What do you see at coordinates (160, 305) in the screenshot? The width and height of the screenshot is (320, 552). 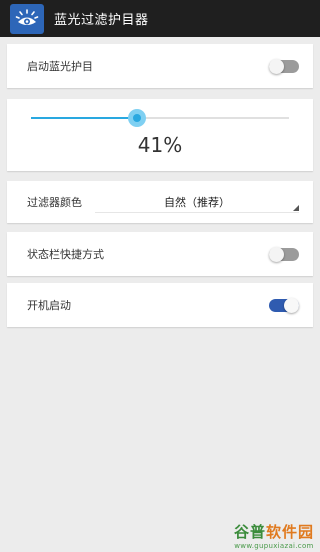 I see `boot-start-row: 开机启动` at bounding box center [160, 305].